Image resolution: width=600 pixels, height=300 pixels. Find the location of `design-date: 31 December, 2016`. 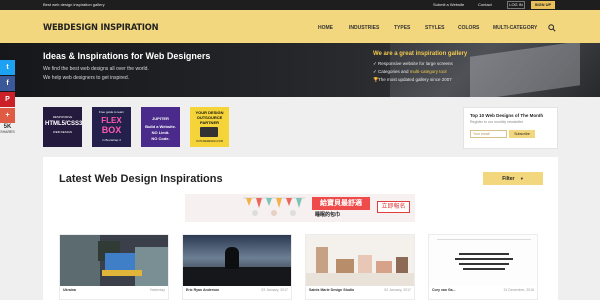

design-date: 31 December, 2016 is located at coordinates (518, 290).